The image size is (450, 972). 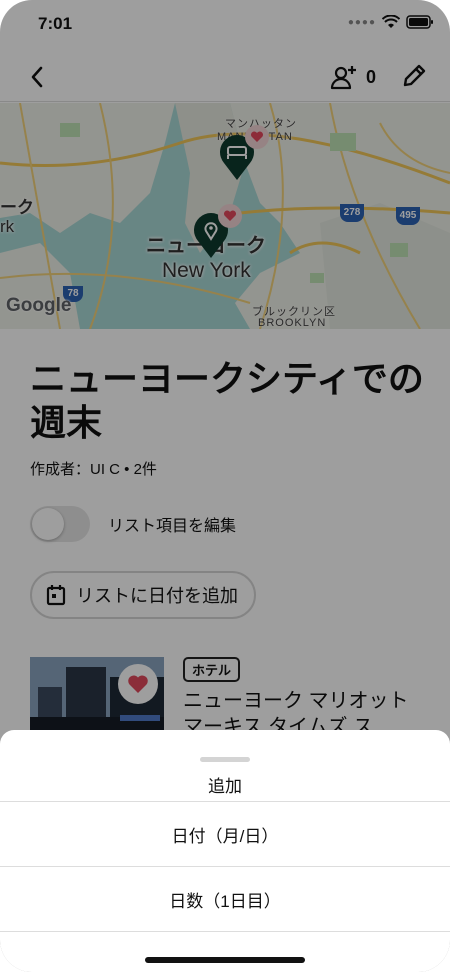 I want to click on option-date: 日付（月/日）, so click(x=225, y=833).